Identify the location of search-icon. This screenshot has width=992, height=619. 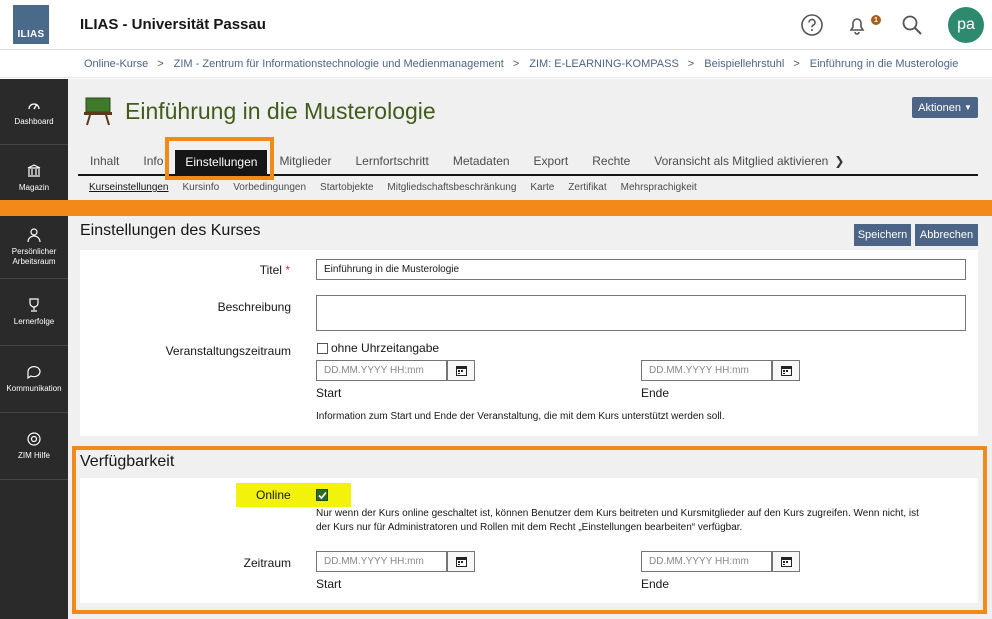
(912, 25).